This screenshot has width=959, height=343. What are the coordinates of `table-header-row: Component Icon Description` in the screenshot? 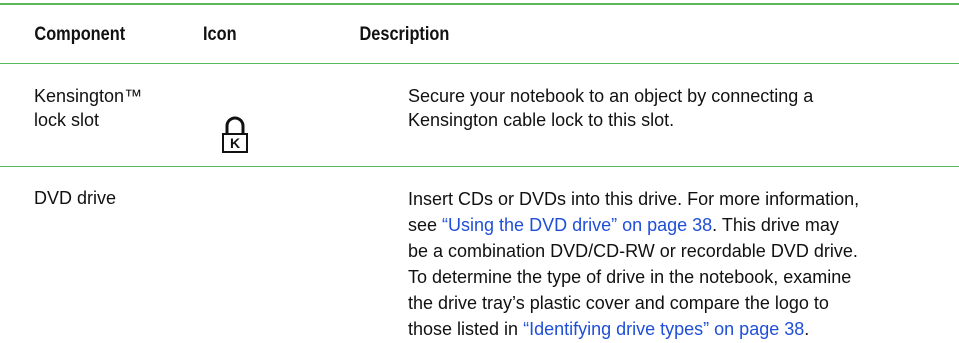 It's located at (412, 36).